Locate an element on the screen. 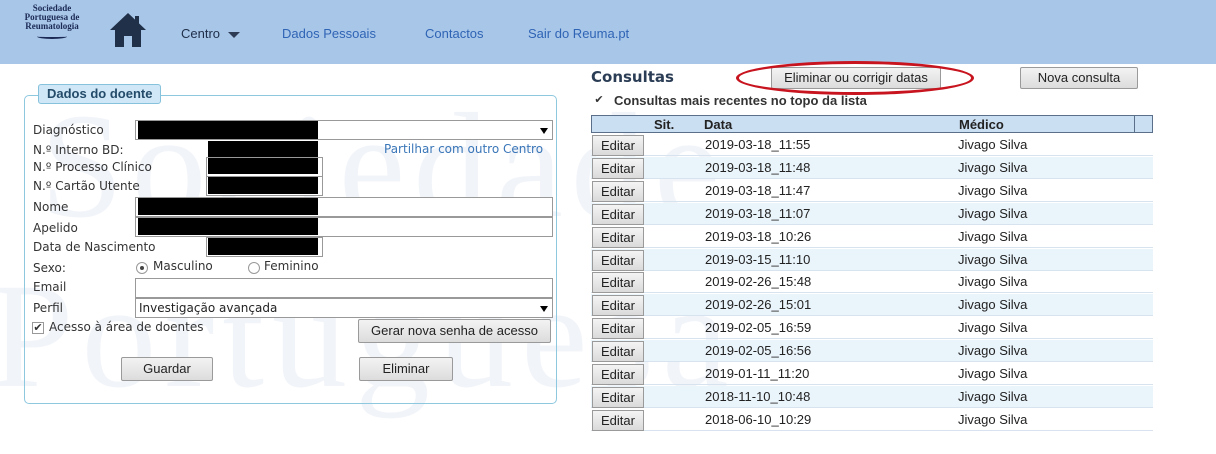 This screenshot has height=454, width=1216. nav-centro-dropdown: Centro is located at coordinates (211, 33).